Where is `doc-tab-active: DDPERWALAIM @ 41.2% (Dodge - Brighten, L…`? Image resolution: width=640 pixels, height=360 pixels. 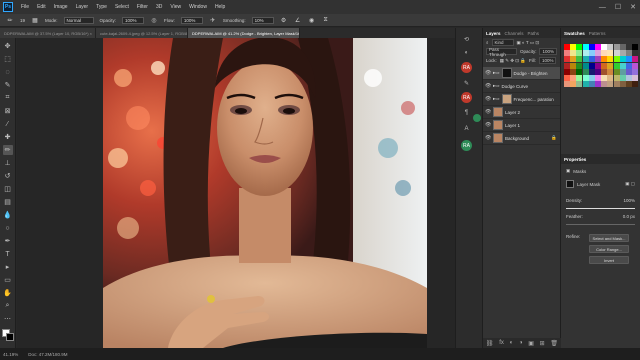 doc-tab-active: DDPERWALAIM @ 41.2% (Dodge - Brighten, L… is located at coordinates (244, 33).